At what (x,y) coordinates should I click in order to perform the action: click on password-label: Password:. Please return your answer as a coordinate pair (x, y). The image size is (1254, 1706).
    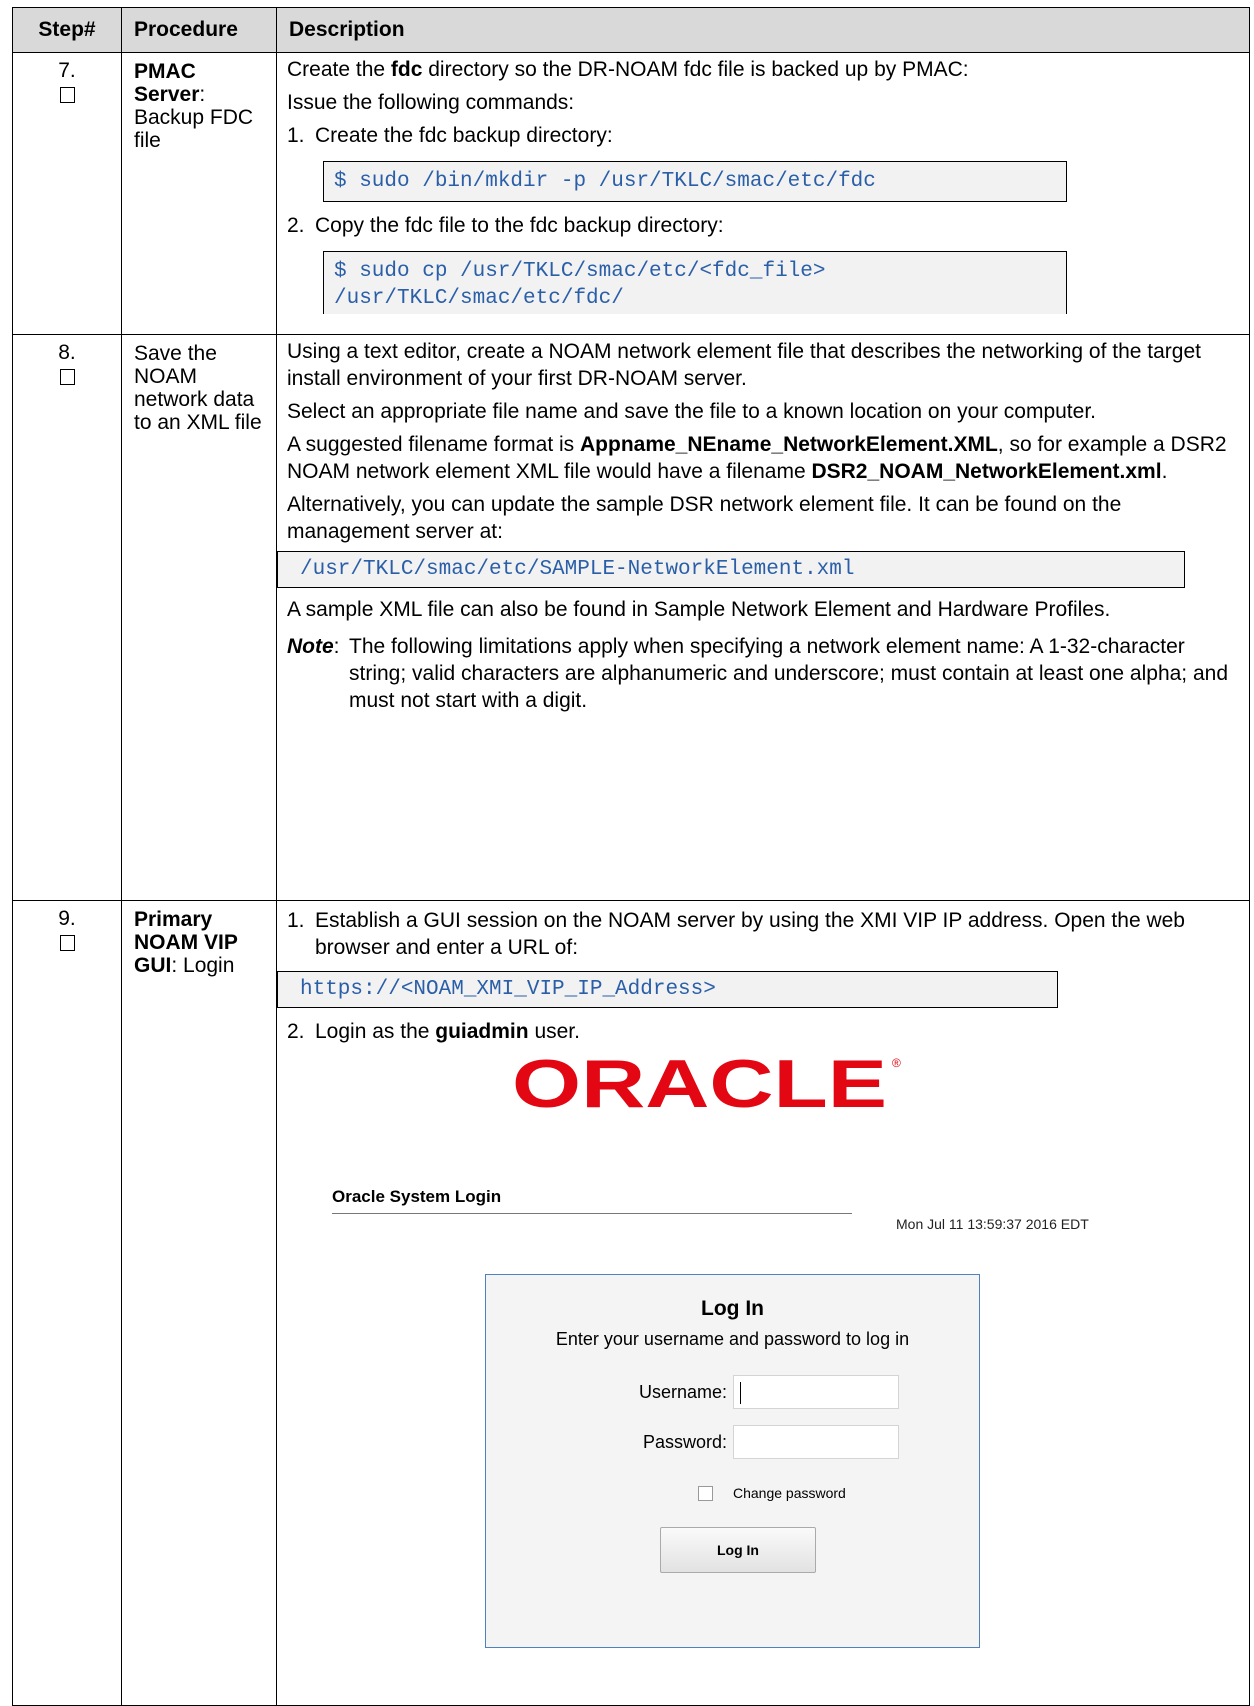
    Looking at the image, I should click on (684, 1441).